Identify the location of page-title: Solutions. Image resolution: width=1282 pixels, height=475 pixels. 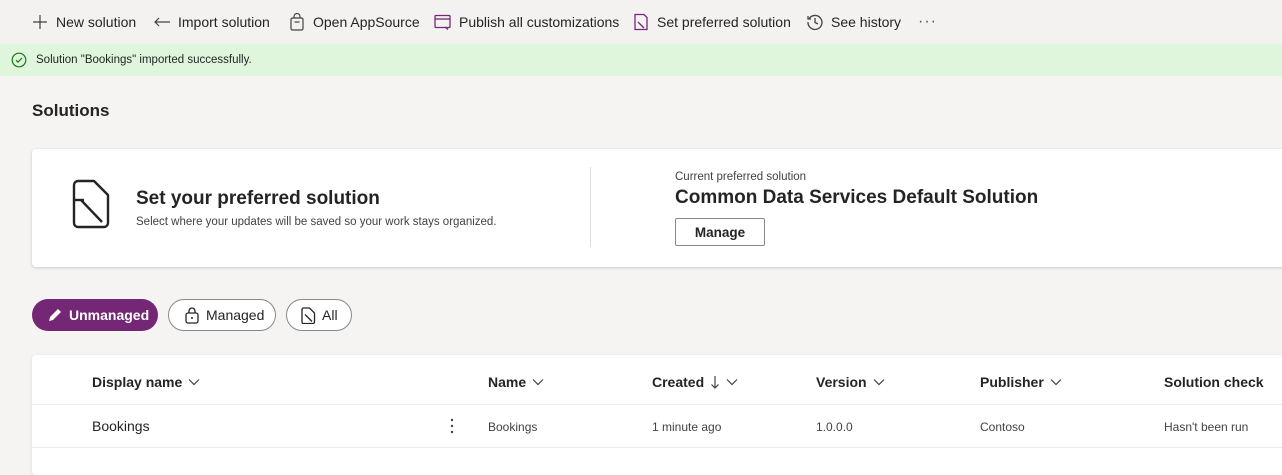
(71, 110).